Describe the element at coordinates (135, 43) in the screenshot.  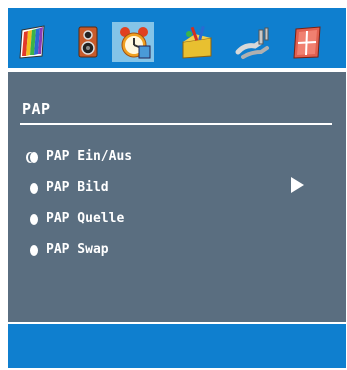
I see `timer-icon` at that location.